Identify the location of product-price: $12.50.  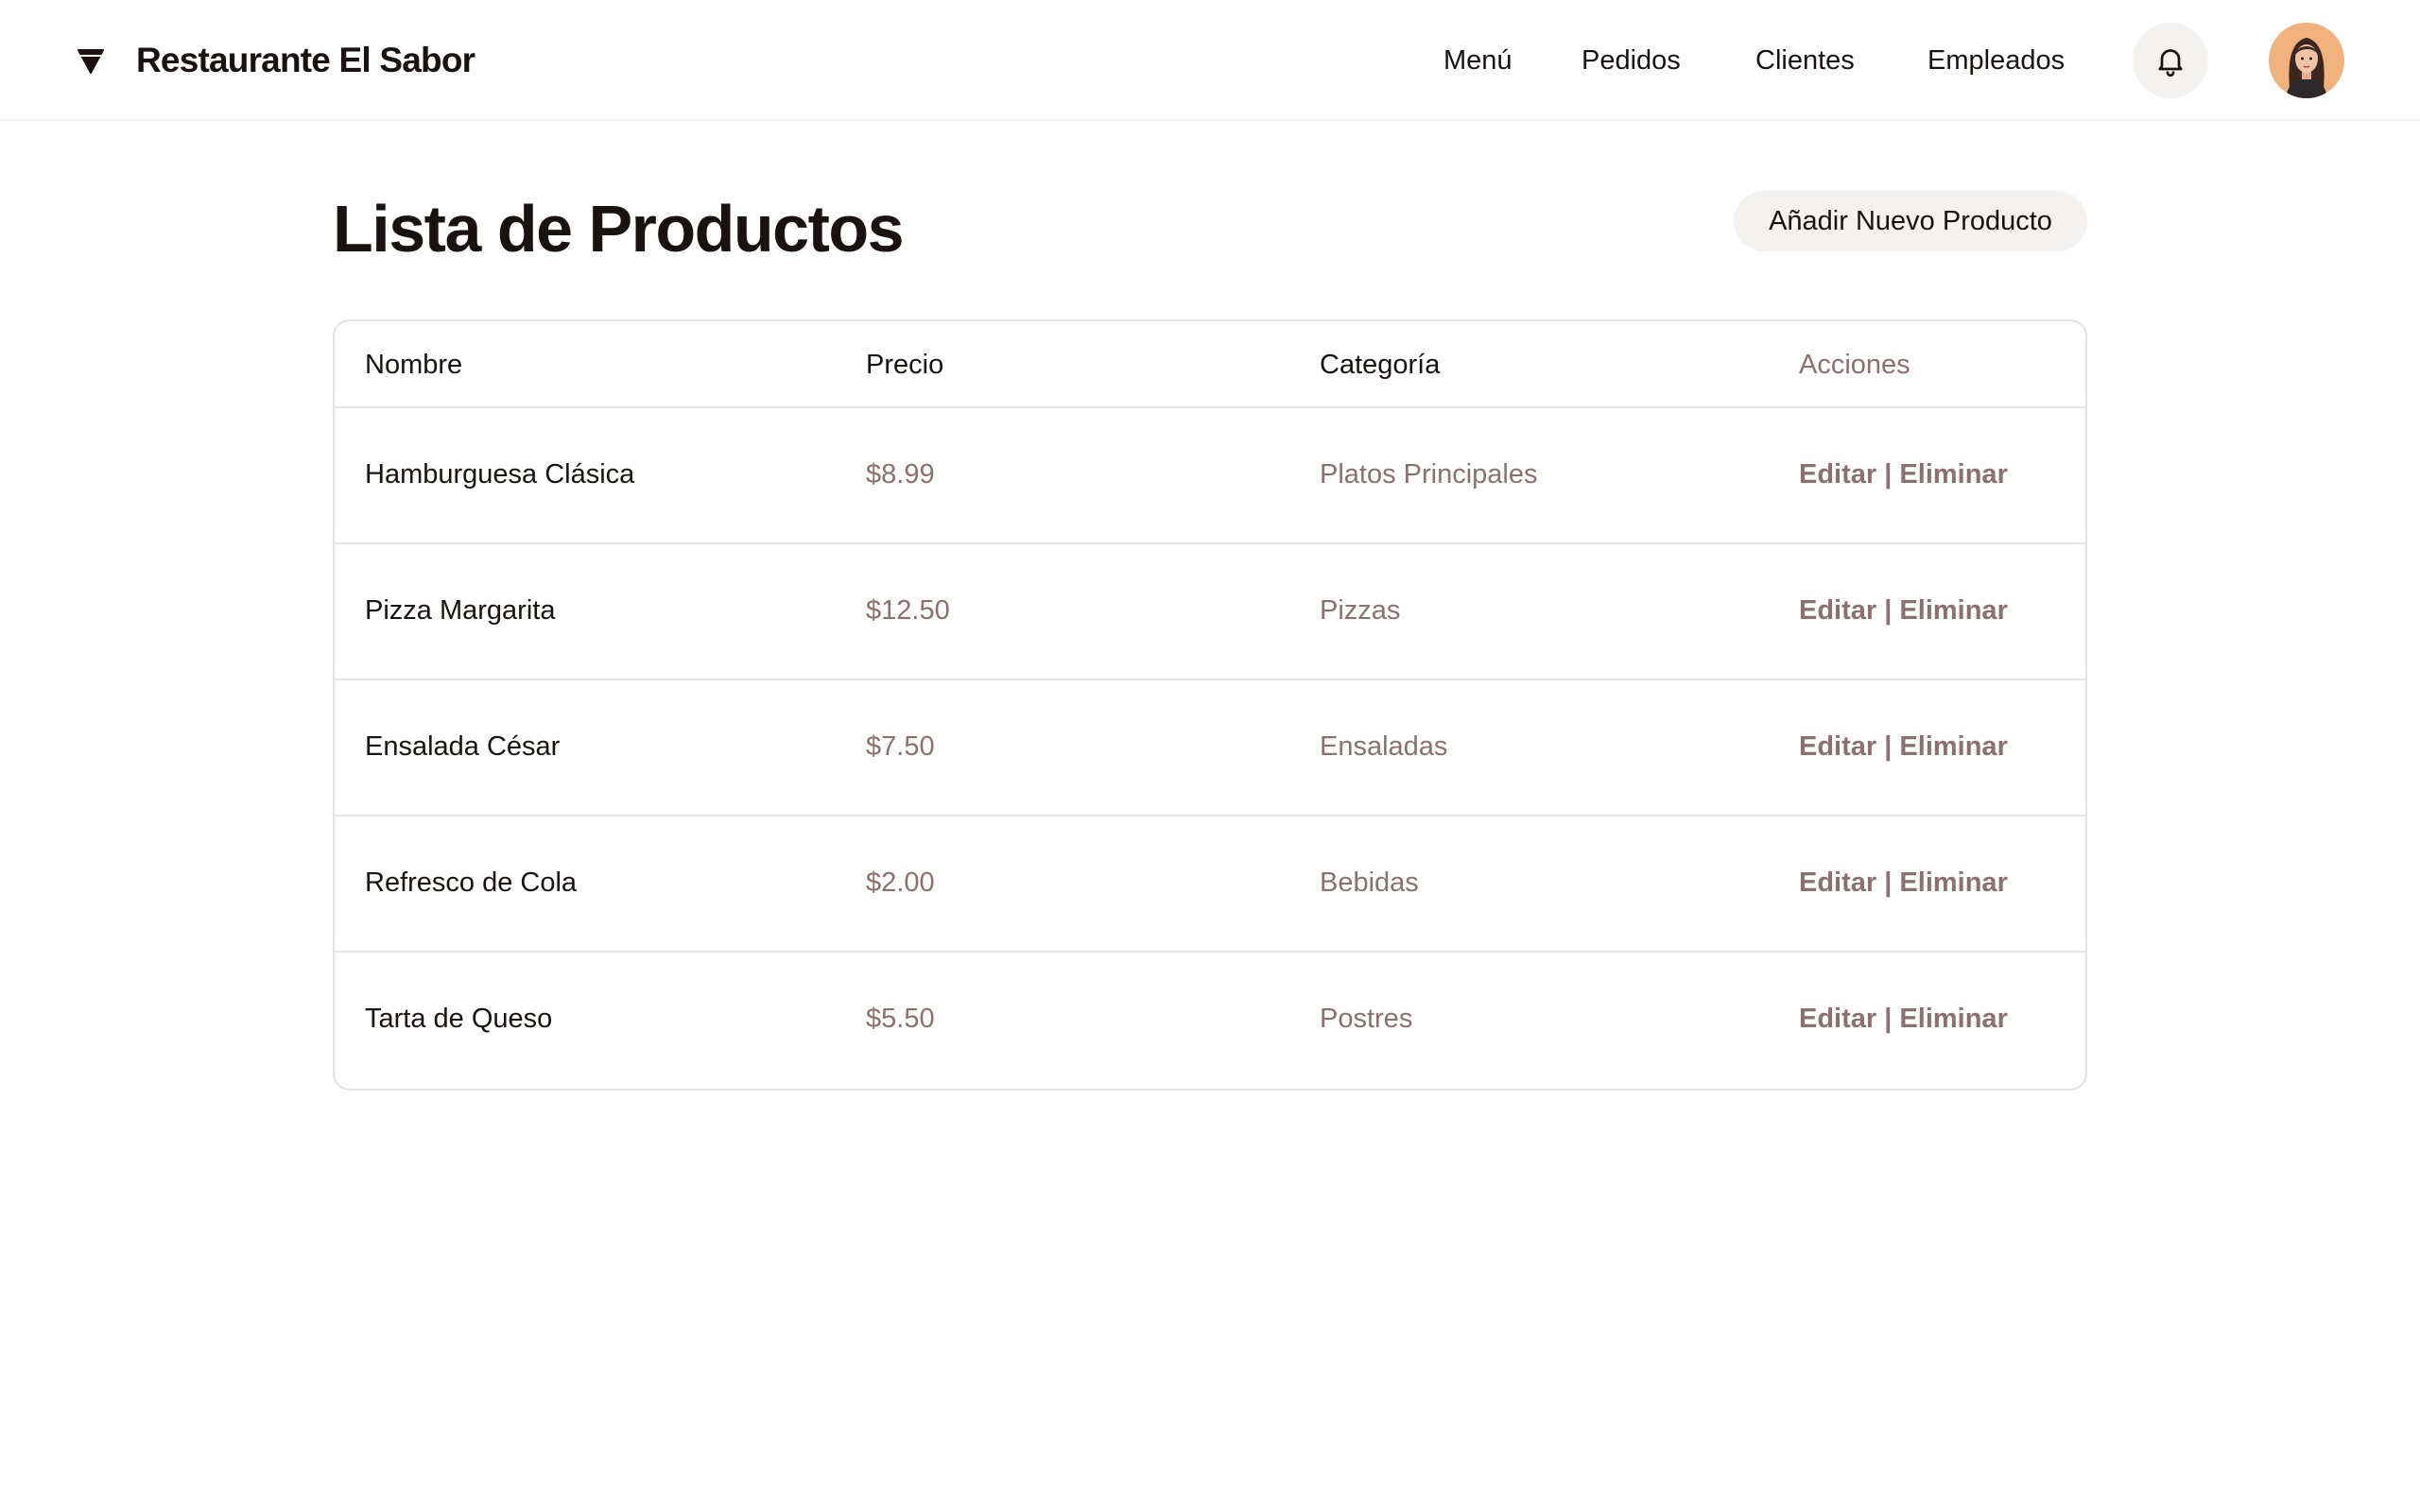
(908, 610).